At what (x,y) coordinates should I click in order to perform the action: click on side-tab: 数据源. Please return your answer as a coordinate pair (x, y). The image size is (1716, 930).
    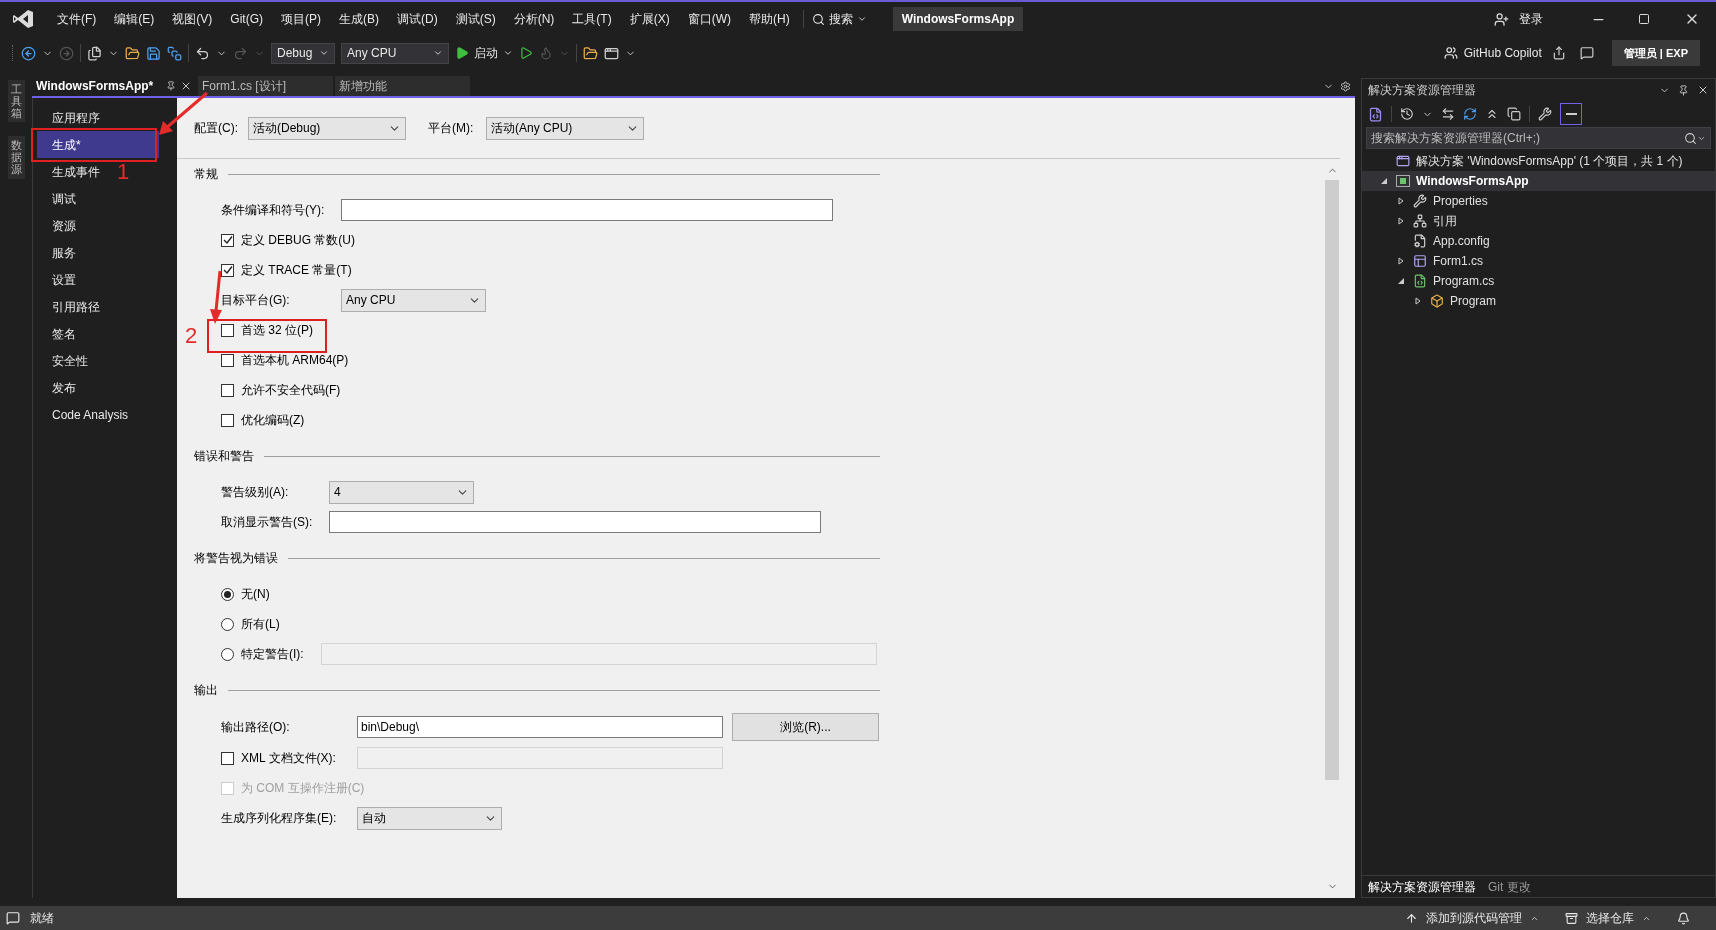
    Looking at the image, I should click on (16, 157).